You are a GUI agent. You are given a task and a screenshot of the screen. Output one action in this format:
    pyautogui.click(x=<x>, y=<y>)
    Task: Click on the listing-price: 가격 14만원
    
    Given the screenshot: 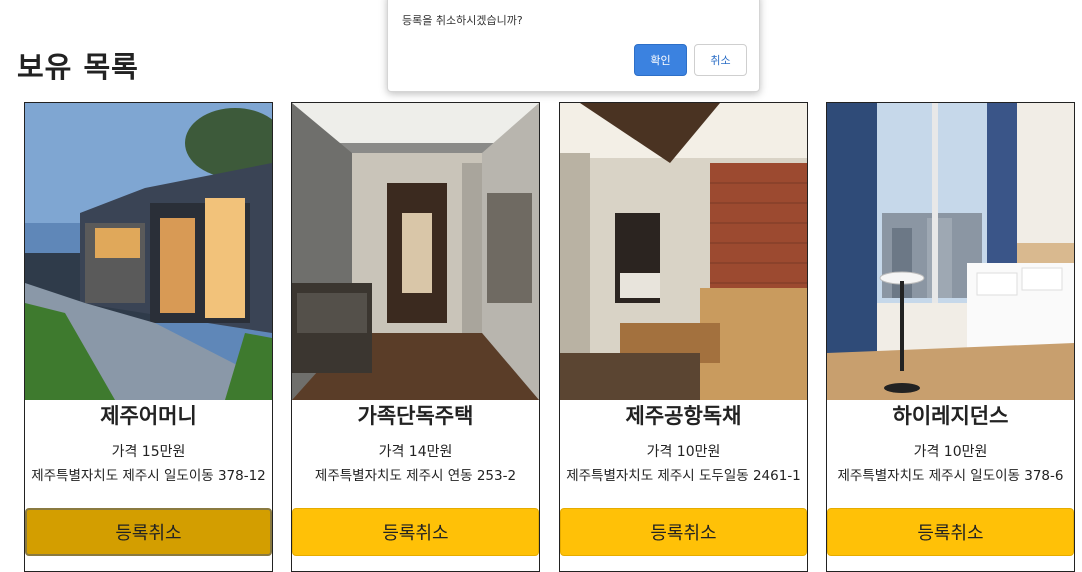 What is the action you would take?
    pyautogui.click(x=415, y=452)
    